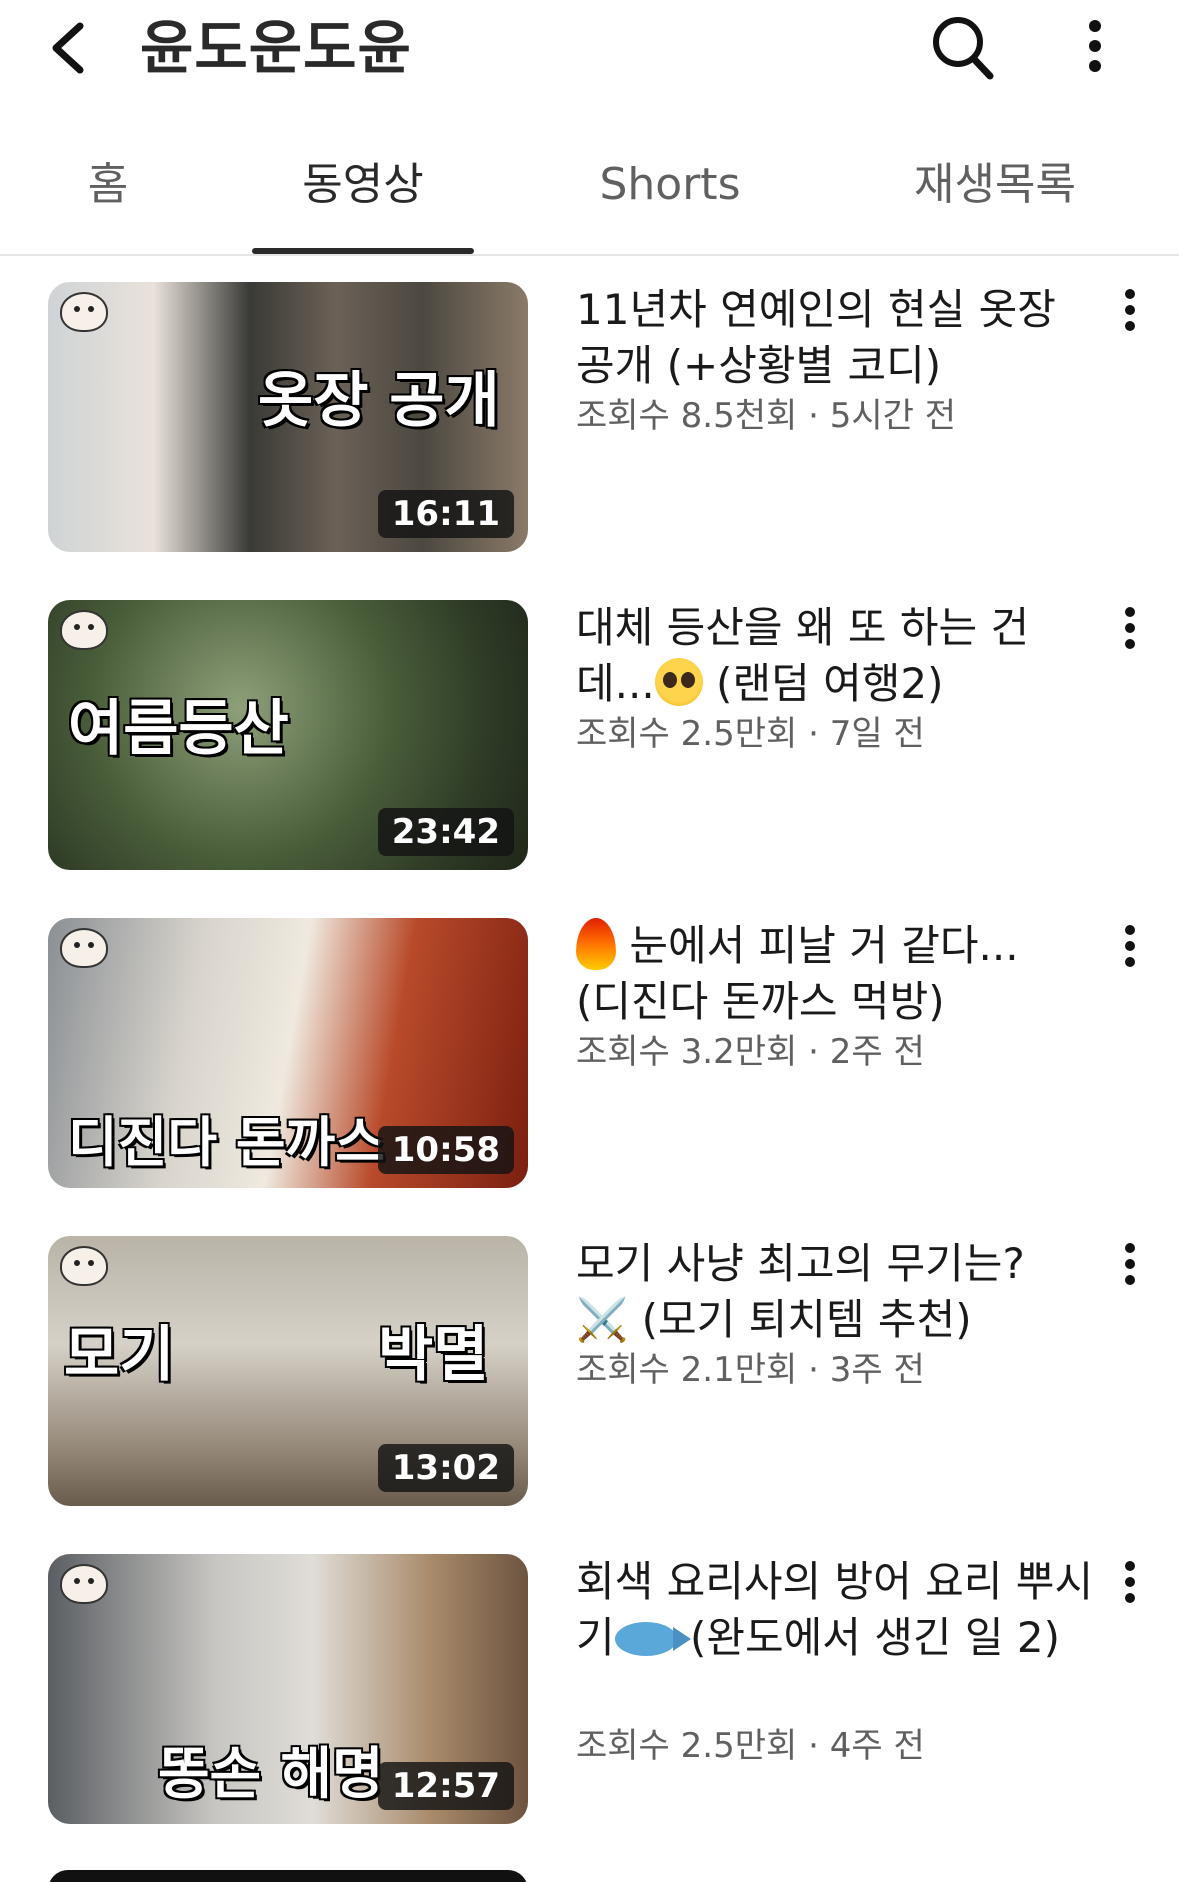 Image resolution: width=1179 pixels, height=1882 pixels. I want to click on fire-emoji-icon, so click(596, 944).